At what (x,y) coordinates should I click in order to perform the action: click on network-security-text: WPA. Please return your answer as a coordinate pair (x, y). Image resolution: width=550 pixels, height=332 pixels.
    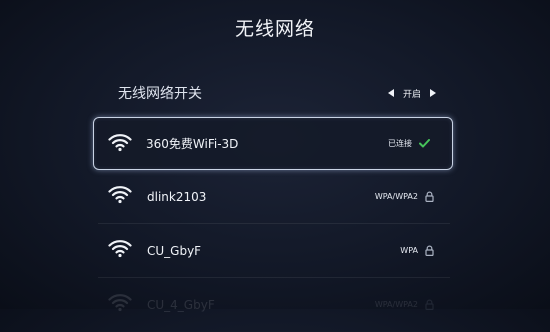
    Looking at the image, I should click on (409, 250).